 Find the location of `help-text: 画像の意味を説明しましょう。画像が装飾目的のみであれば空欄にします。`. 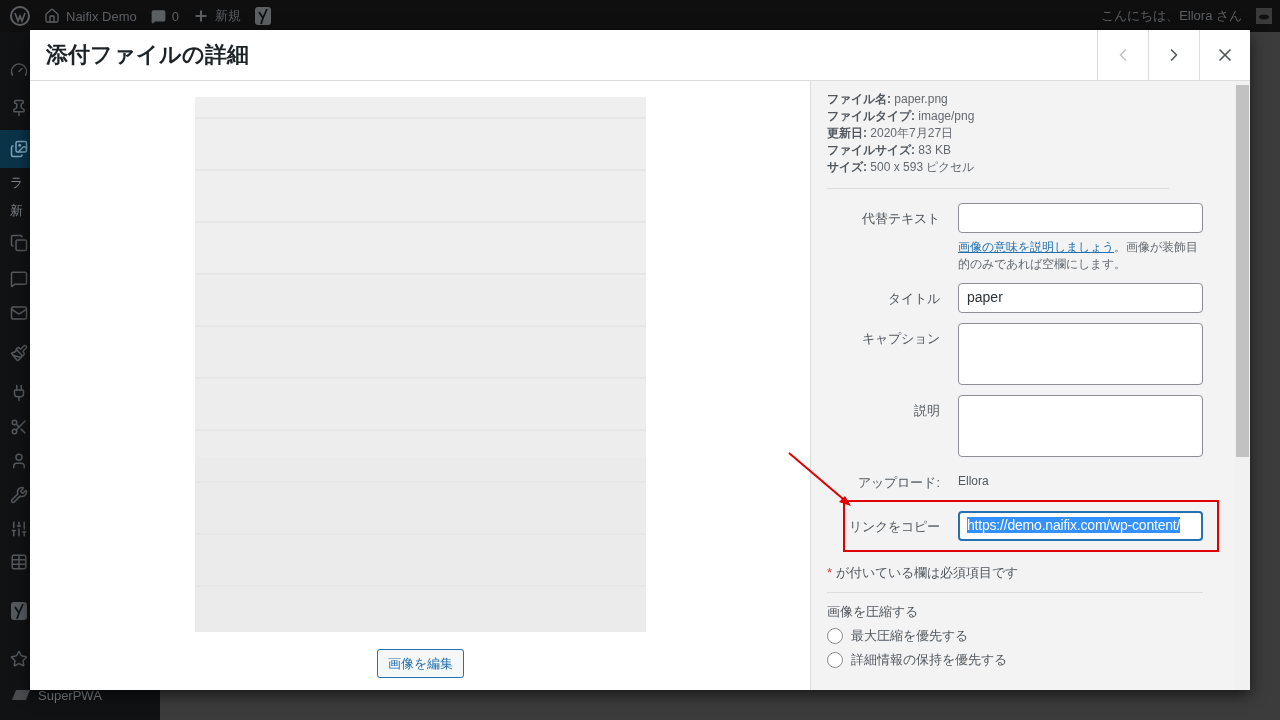

help-text: 画像の意味を説明しましょう。画像が装飾目的のみであれば空欄にします。 is located at coordinates (1078, 256).